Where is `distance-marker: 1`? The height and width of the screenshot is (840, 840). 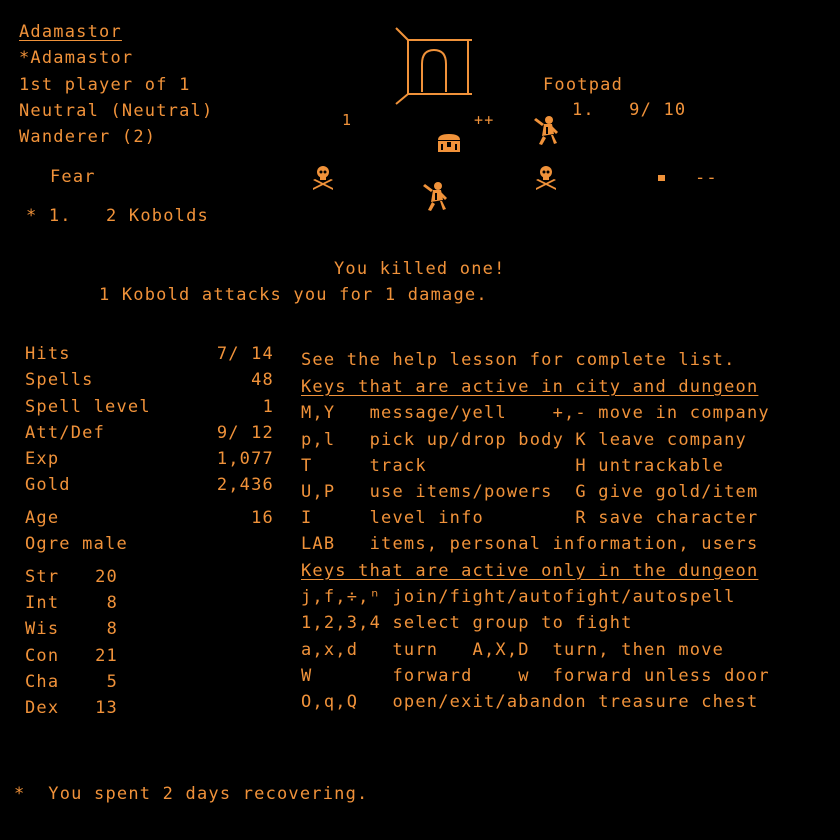
distance-marker: 1 is located at coordinates (347, 120).